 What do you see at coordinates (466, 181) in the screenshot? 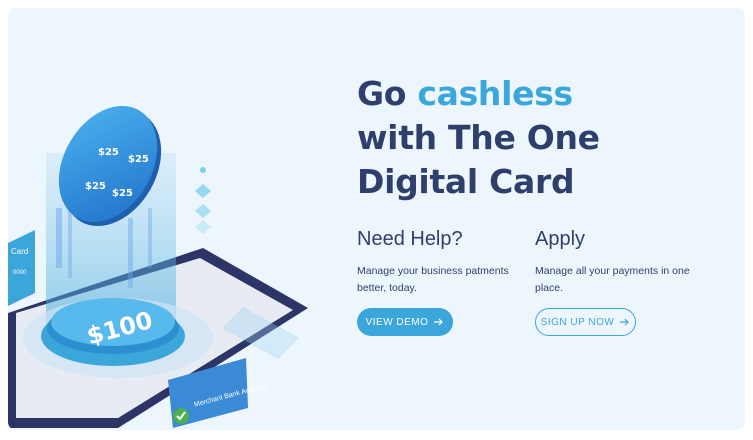
I see `headline-line3: Digital Card` at bounding box center [466, 181].